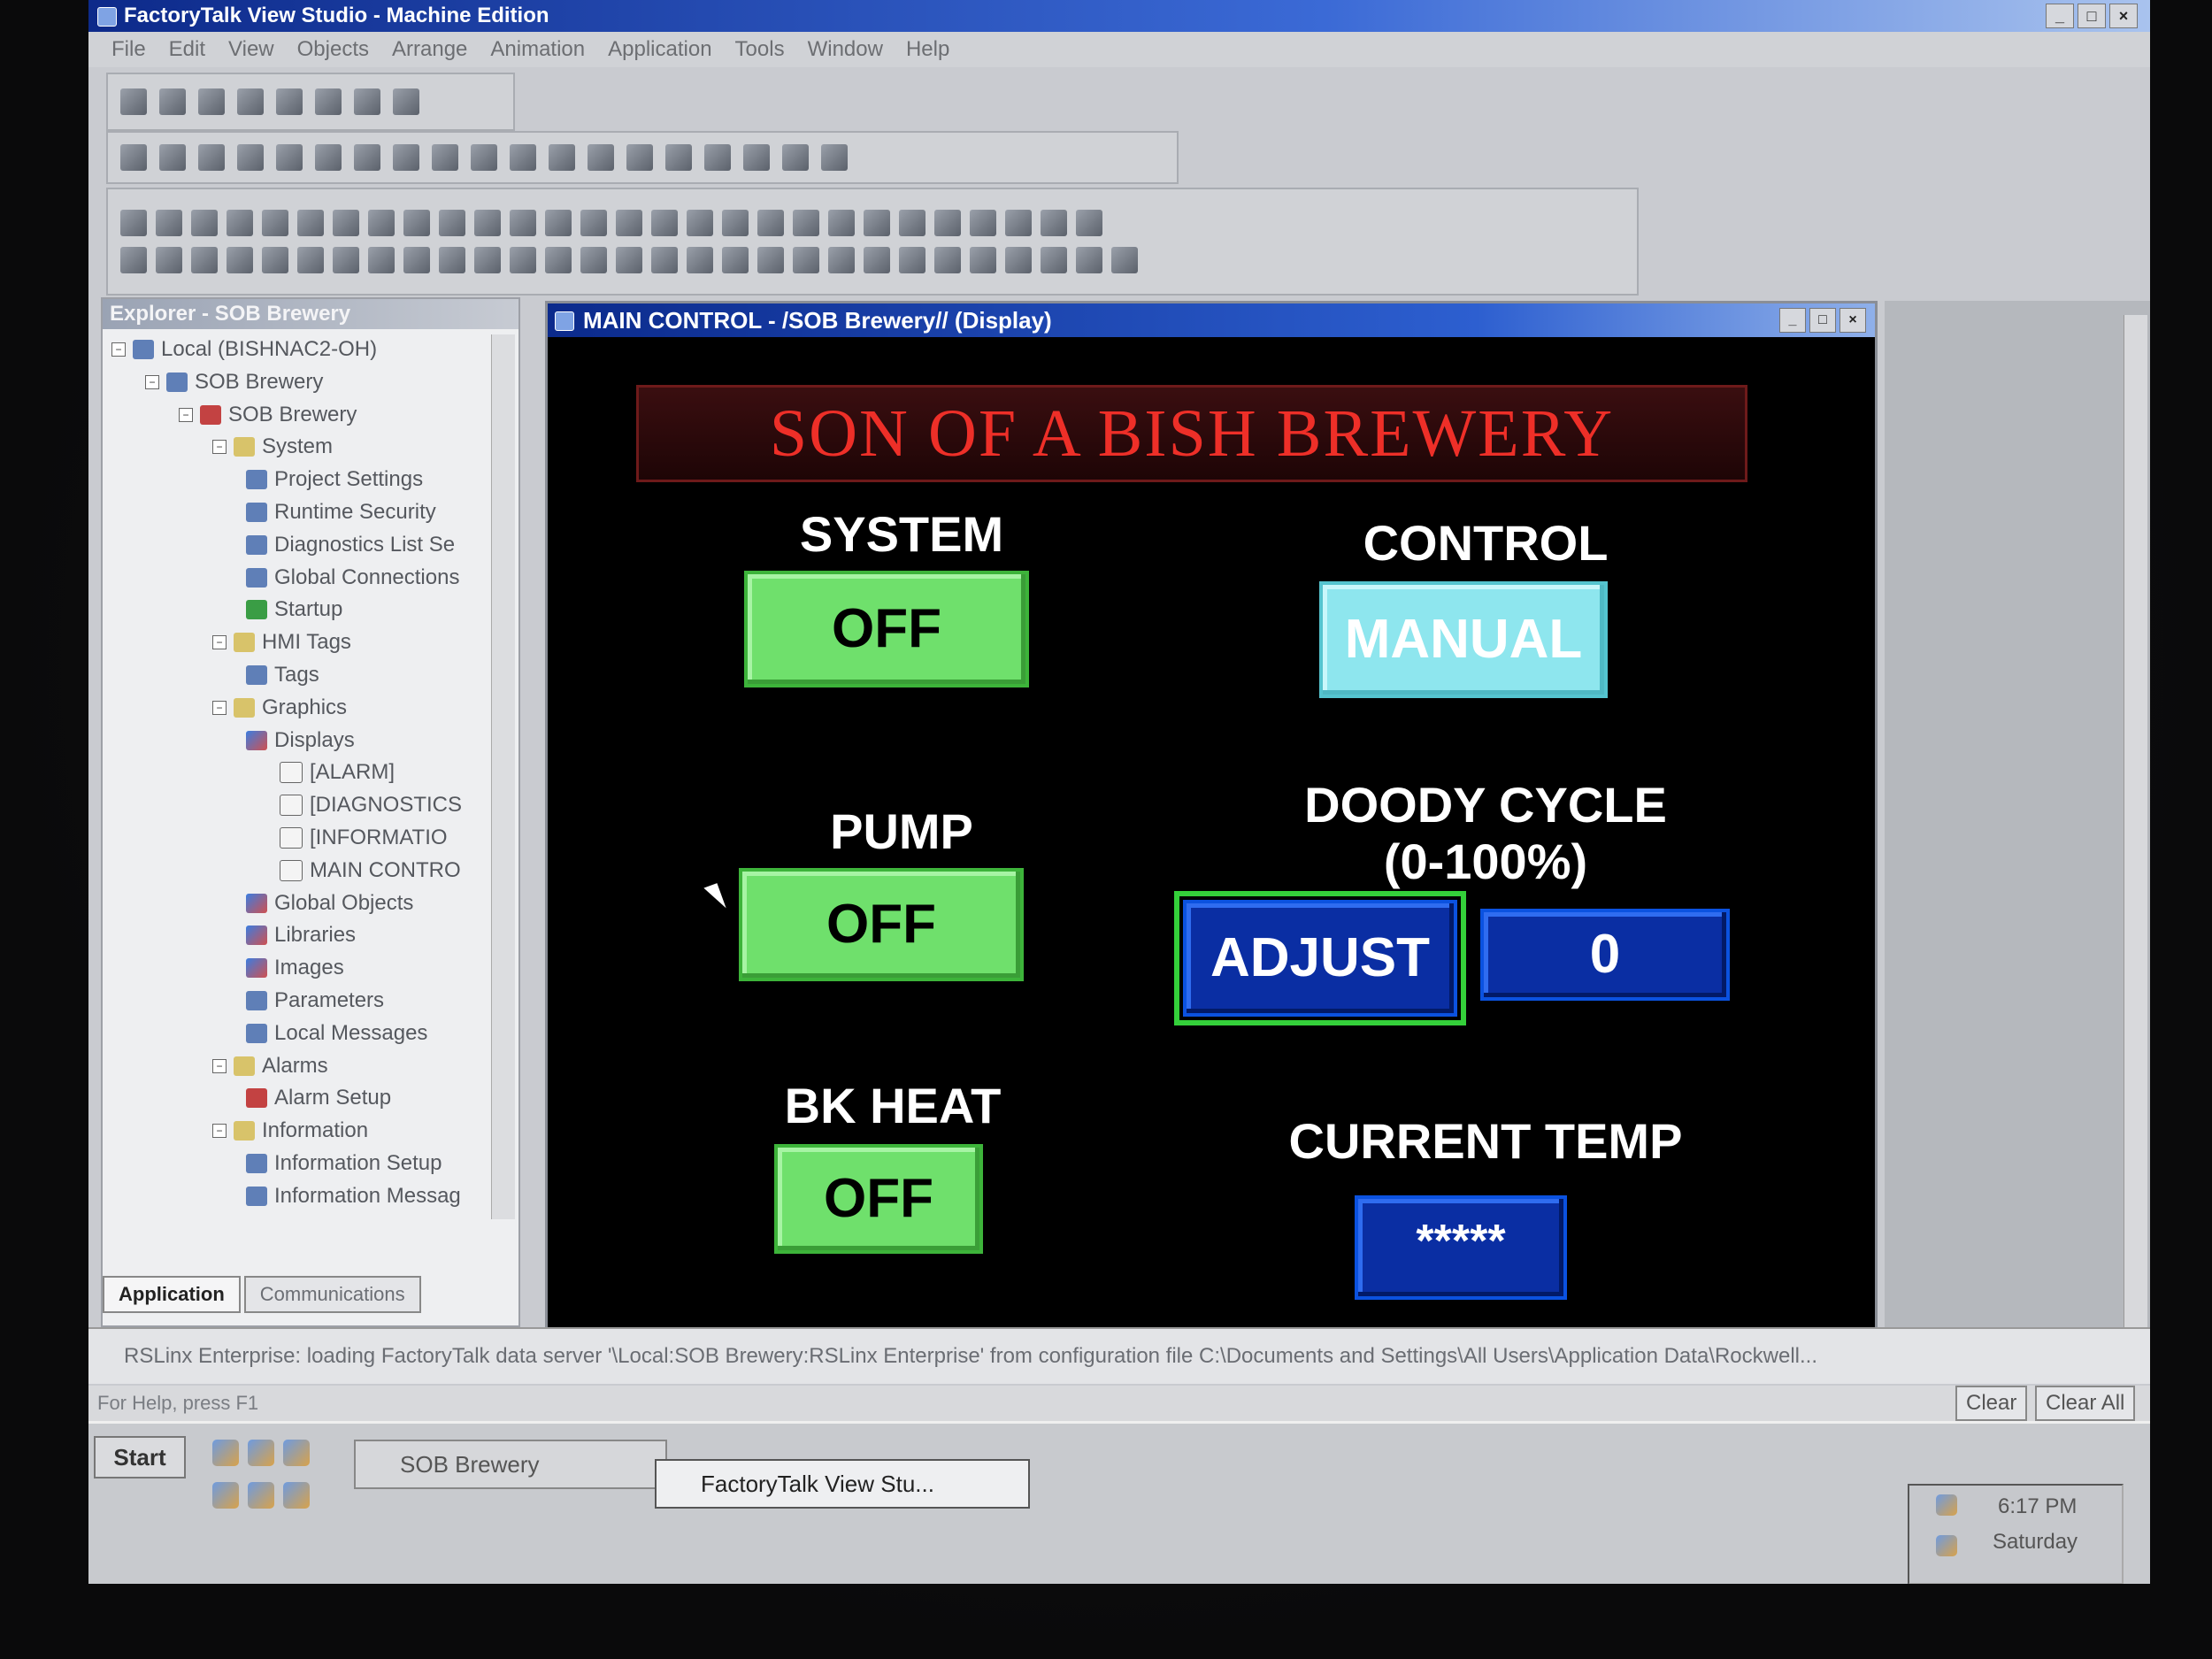 The image size is (2212, 1659). Describe the element at coordinates (983, 260) in the screenshot. I see `sort-icon` at that location.